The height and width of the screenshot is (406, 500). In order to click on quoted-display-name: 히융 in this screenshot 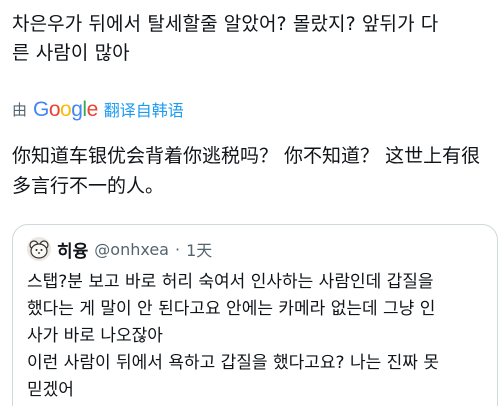, I will do `click(72, 249)`.